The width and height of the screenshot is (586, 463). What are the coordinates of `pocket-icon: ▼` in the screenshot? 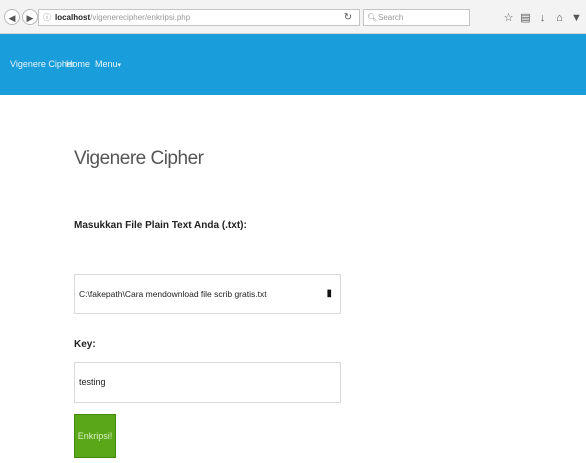 It's located at (576, 18).